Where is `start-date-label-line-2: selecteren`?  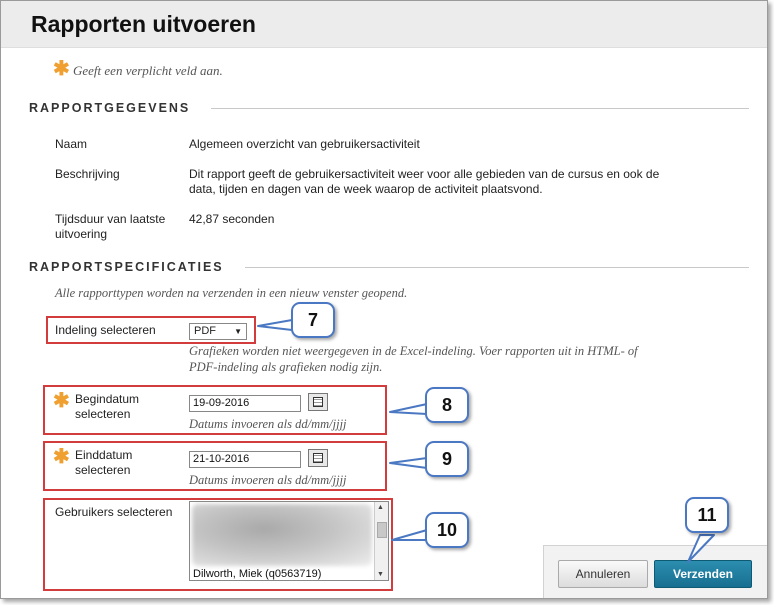
start-date-label-line-2: selecteren is located at coordinates (103, 414).